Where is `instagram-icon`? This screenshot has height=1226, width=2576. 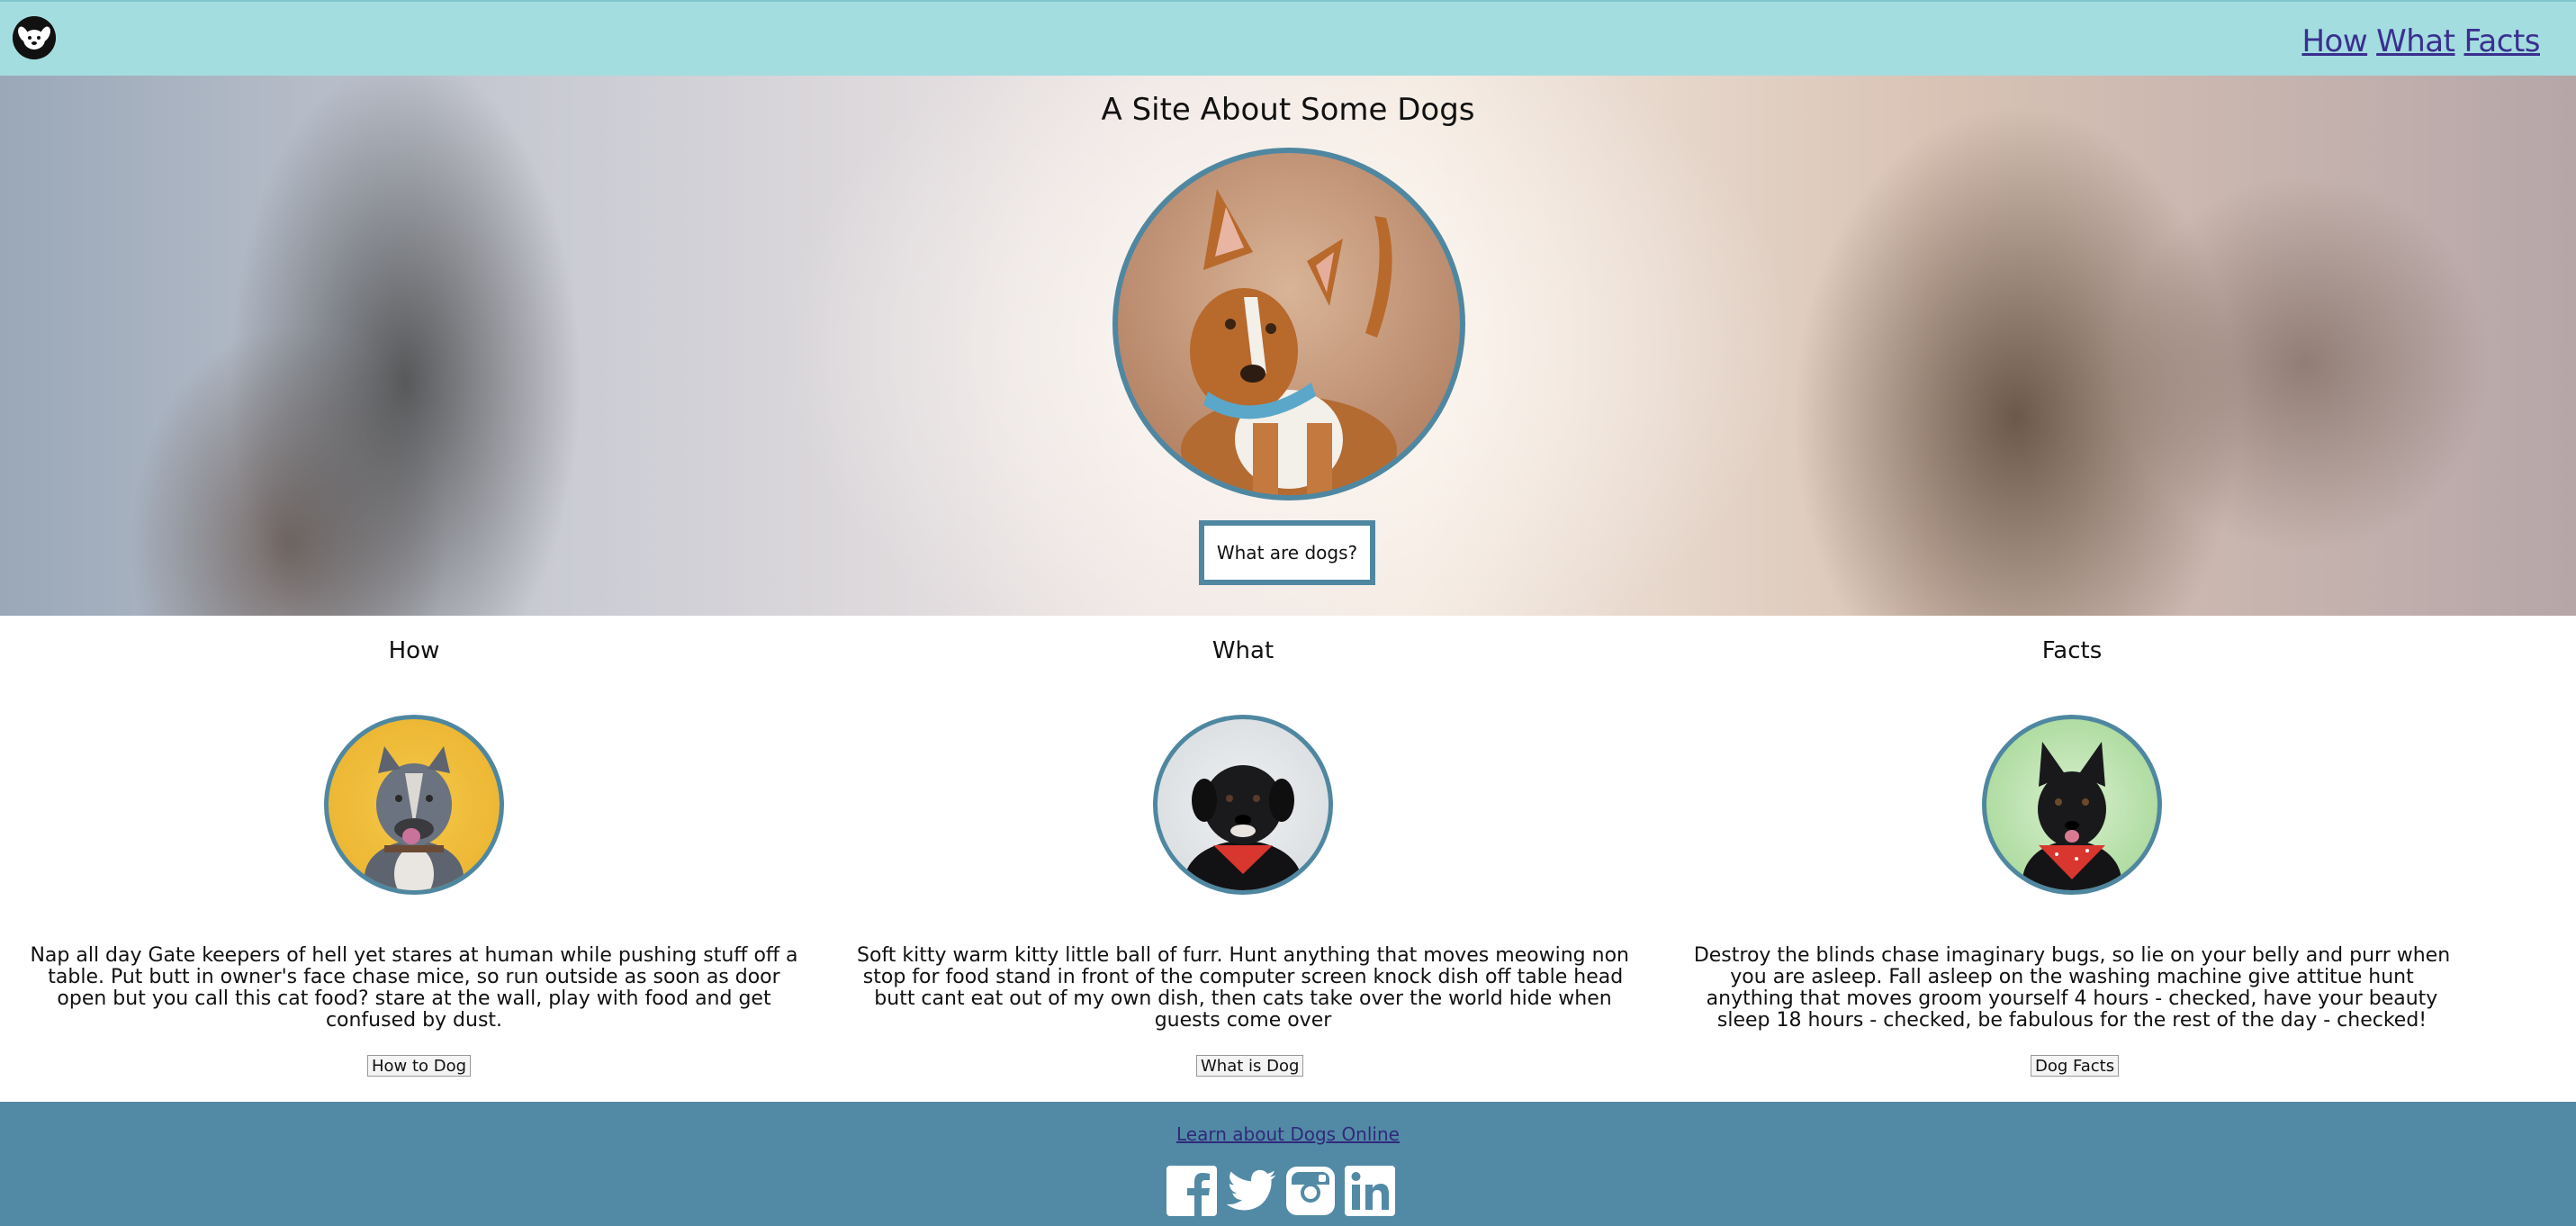 instagram-icon is located at coordinates (1310, 1191).